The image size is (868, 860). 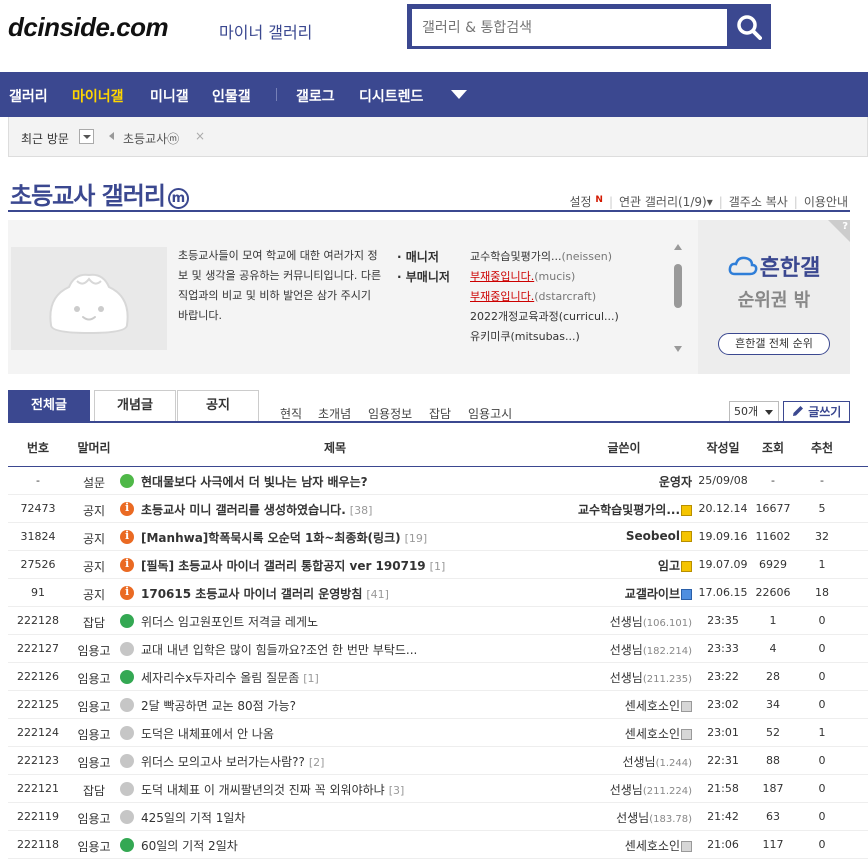 I want to click on post-title: 초등교사 미니 갤러리를 생성하였습니다., so click(x=243, y=510).